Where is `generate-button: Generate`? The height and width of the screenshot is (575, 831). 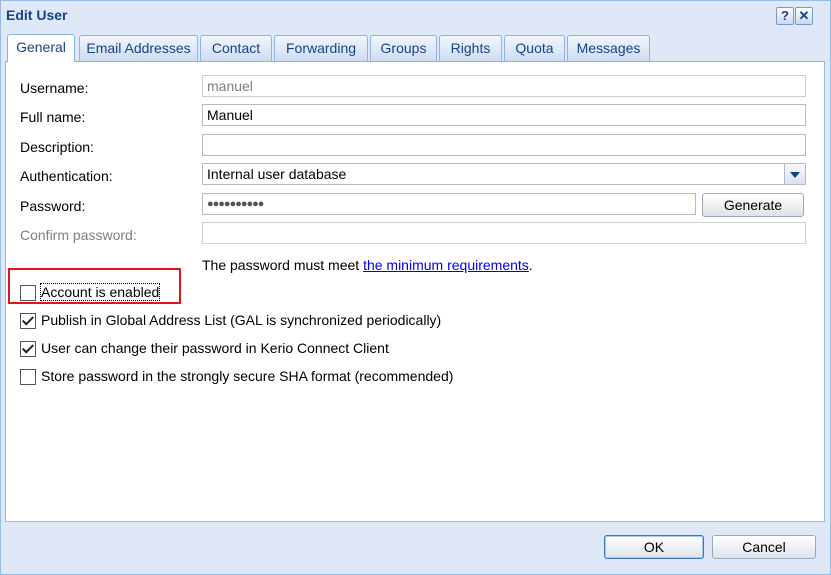 generate-button: Generate is located at coordinates (753, 205).